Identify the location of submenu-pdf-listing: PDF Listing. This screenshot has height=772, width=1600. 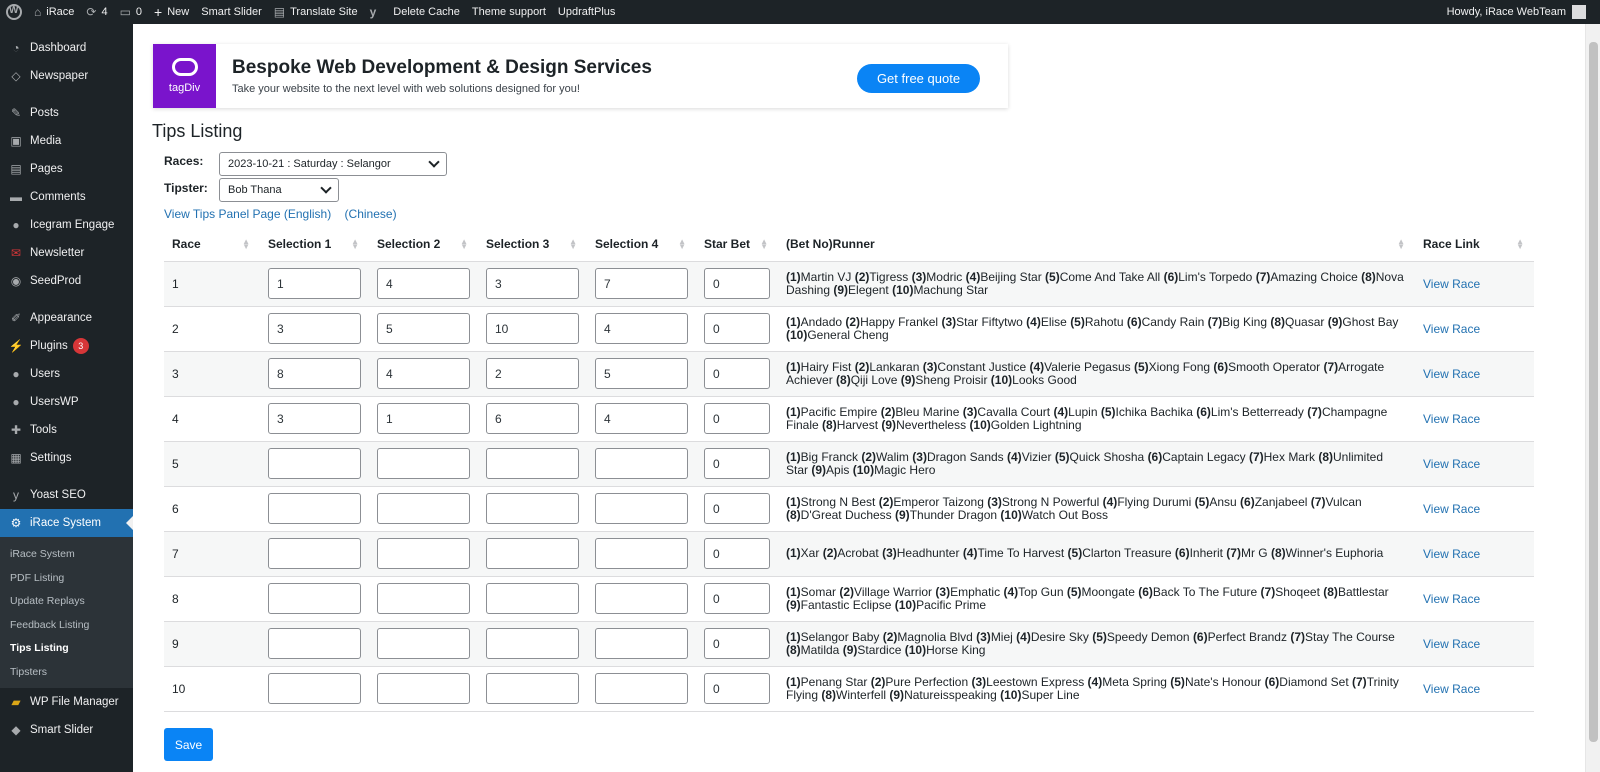
(66, 579).